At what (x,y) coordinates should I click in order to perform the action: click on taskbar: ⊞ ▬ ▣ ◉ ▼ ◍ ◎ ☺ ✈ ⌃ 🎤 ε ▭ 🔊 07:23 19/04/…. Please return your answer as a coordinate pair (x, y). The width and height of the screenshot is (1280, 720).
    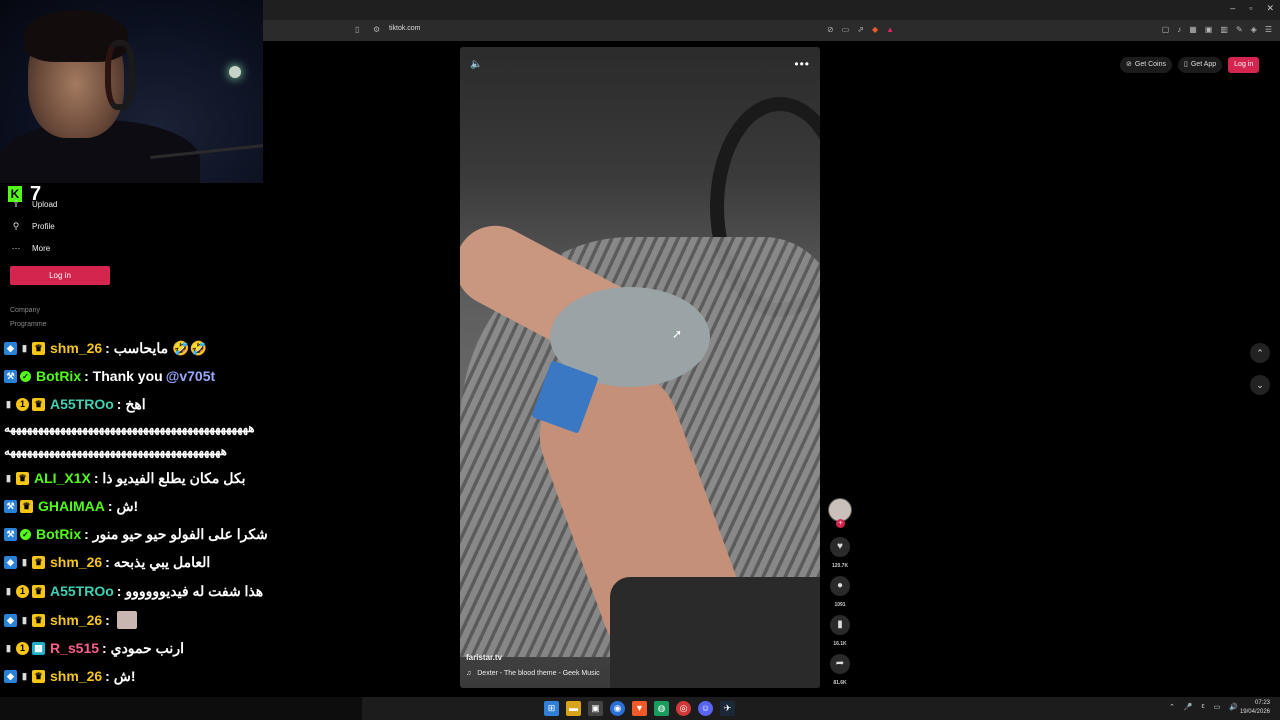
    Looking at the image, I should click on (640, 708).